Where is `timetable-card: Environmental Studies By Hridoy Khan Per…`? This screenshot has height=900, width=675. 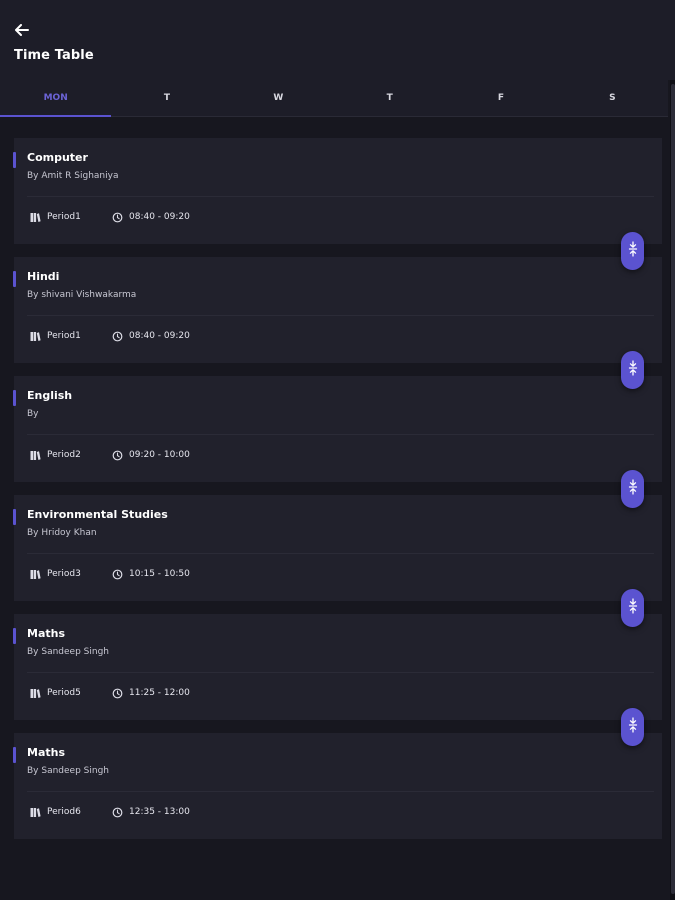 timetable-card: Environmental Studies By Hridoy Khan Per… is located at coordinates (337, 561).